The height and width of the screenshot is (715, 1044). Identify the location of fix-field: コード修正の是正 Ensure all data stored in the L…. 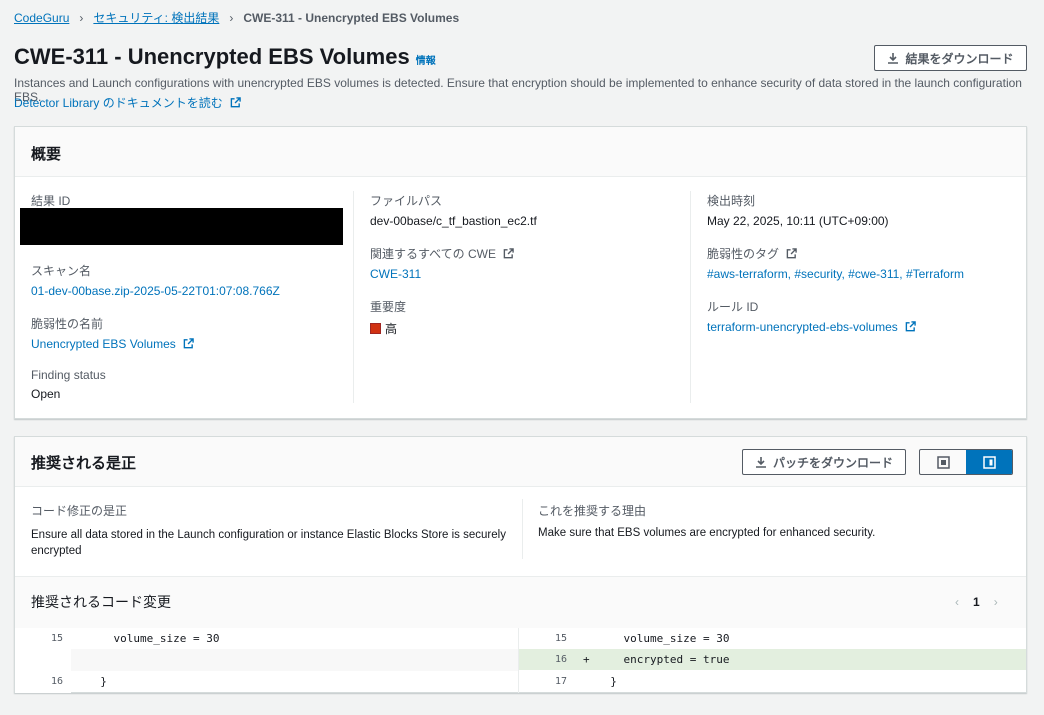
(271, 530).